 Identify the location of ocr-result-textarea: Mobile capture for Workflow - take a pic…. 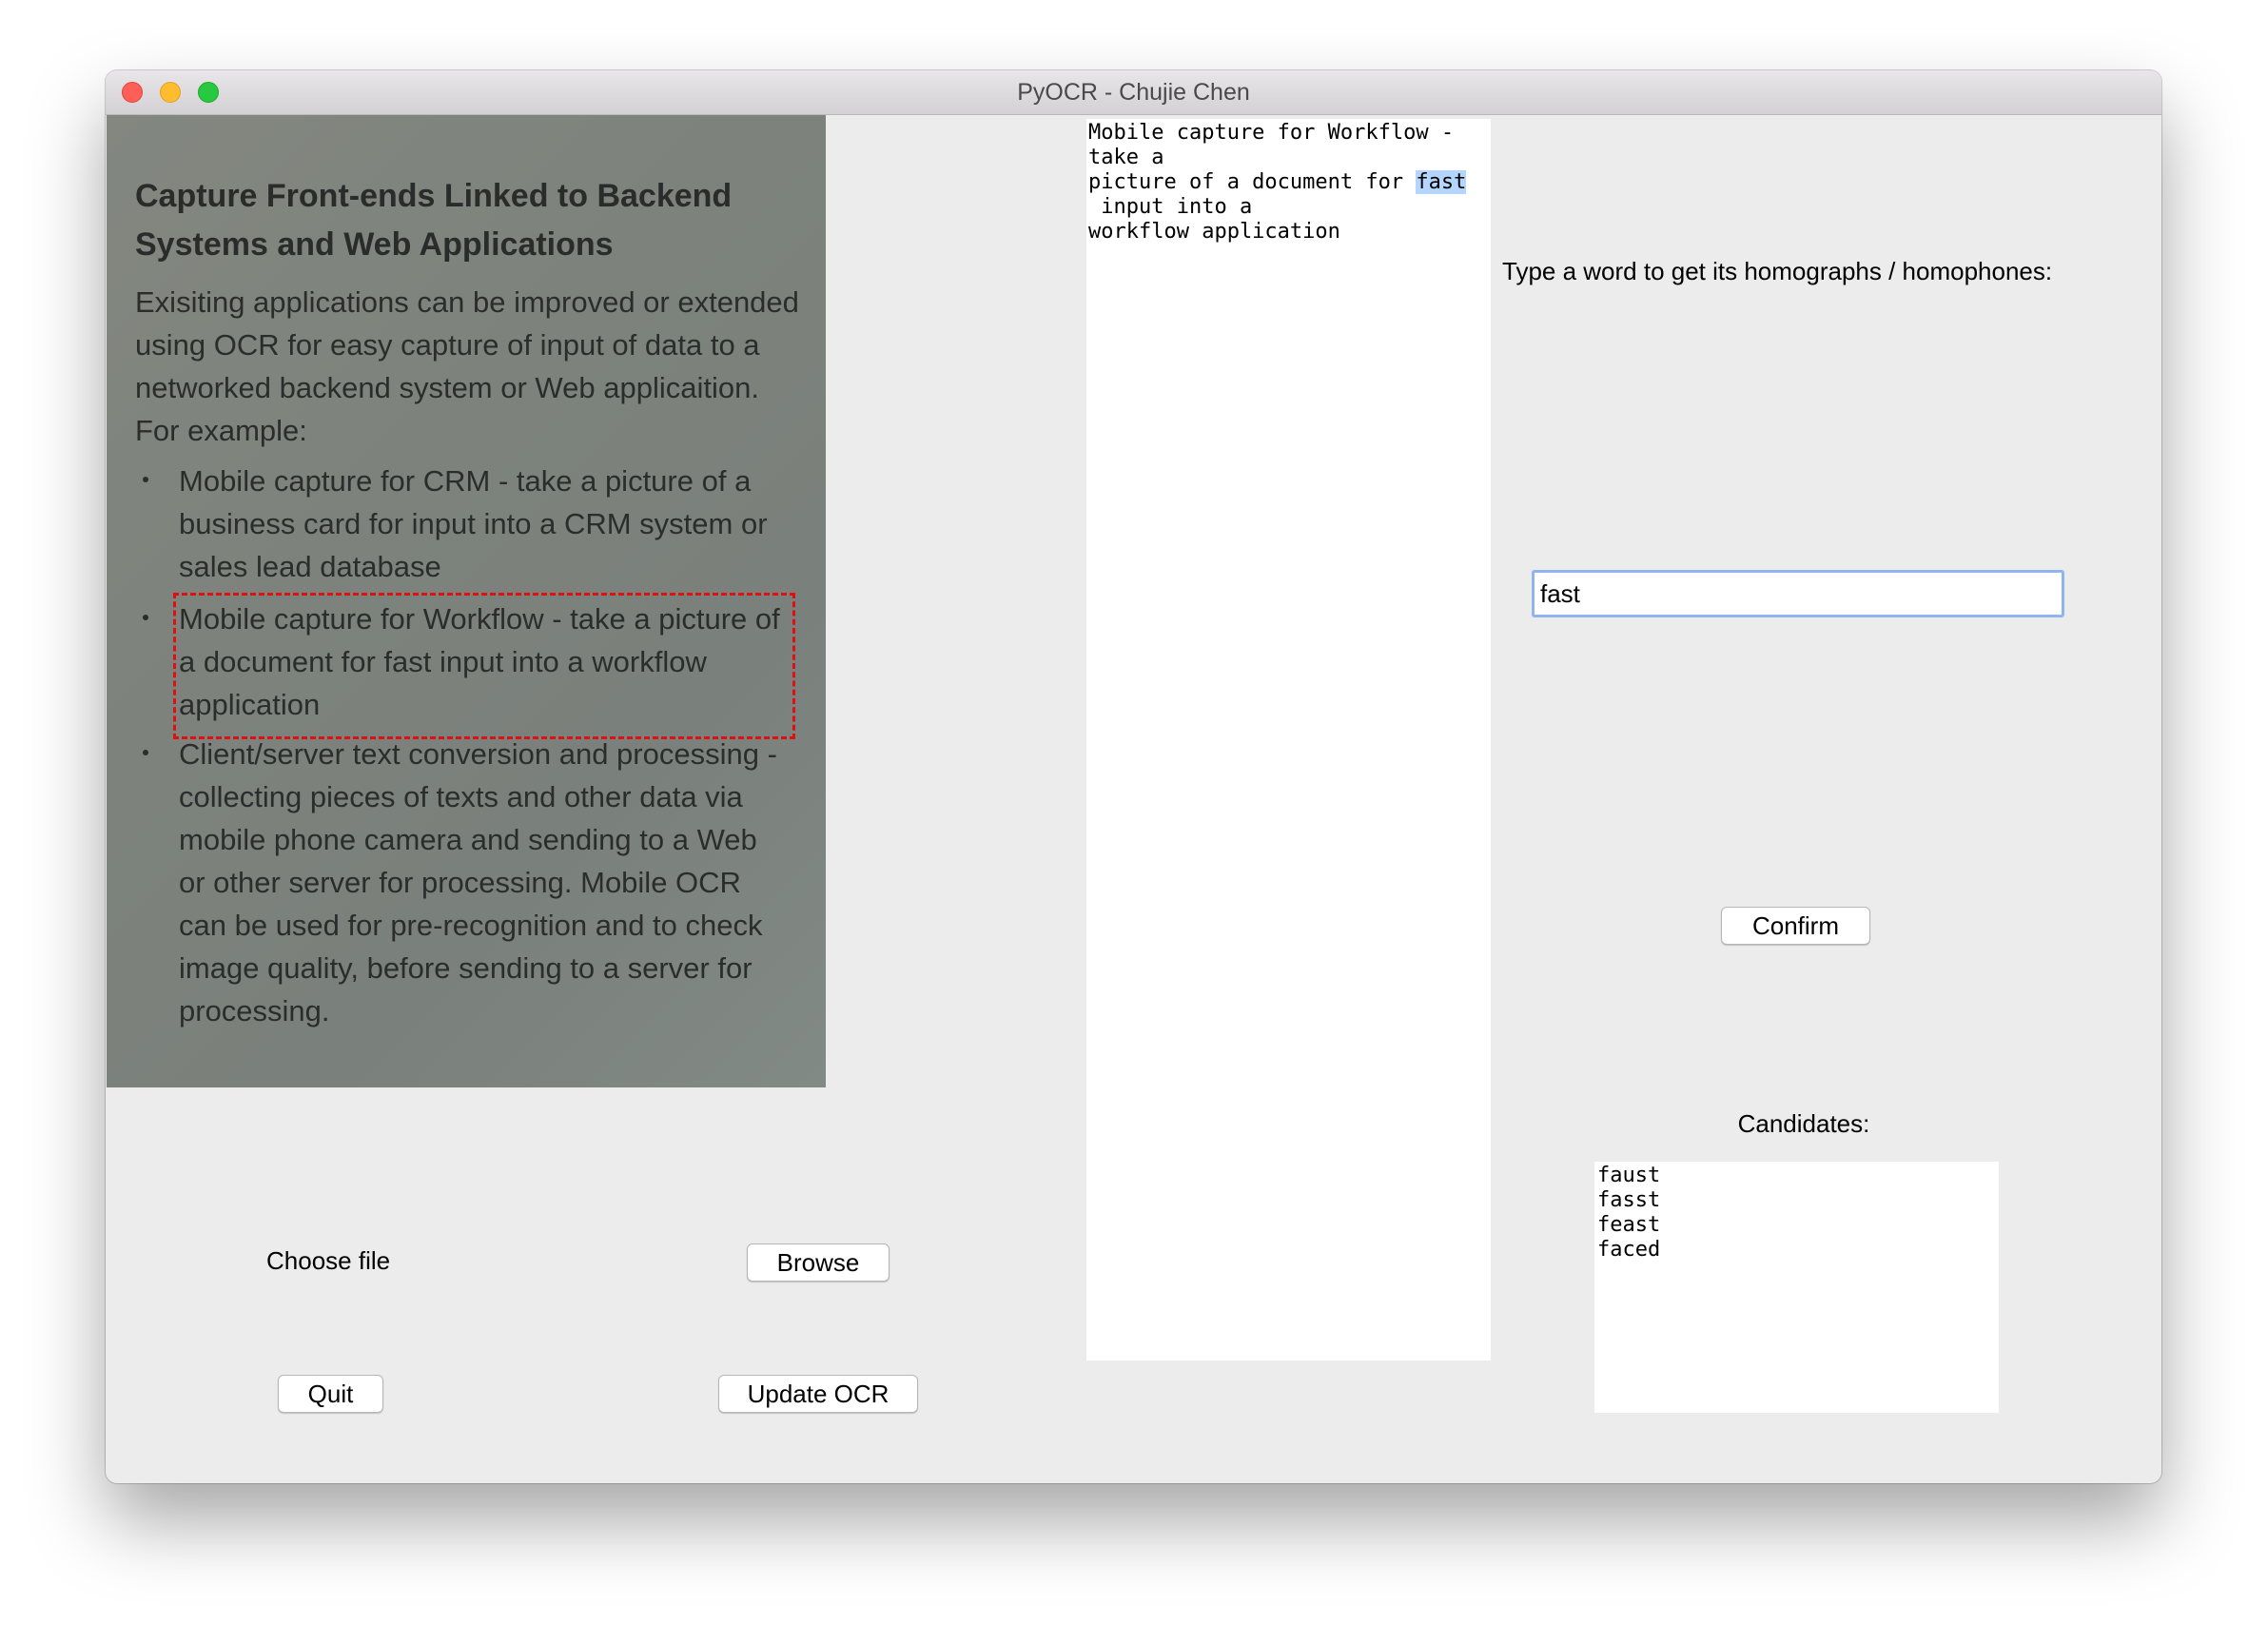
(1288, 740).